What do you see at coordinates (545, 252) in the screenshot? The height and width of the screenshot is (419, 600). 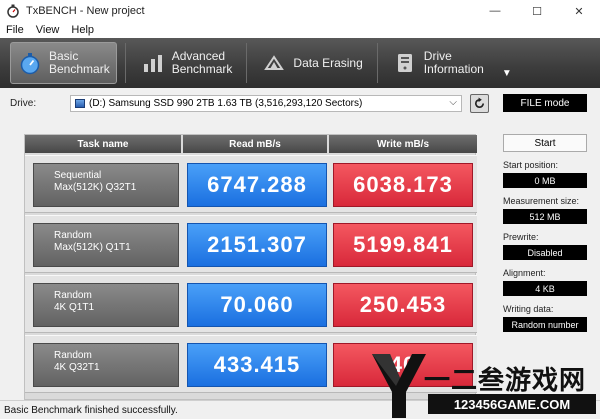 I see `prewrite-value: Disabled` at bounding box center [545, 252].